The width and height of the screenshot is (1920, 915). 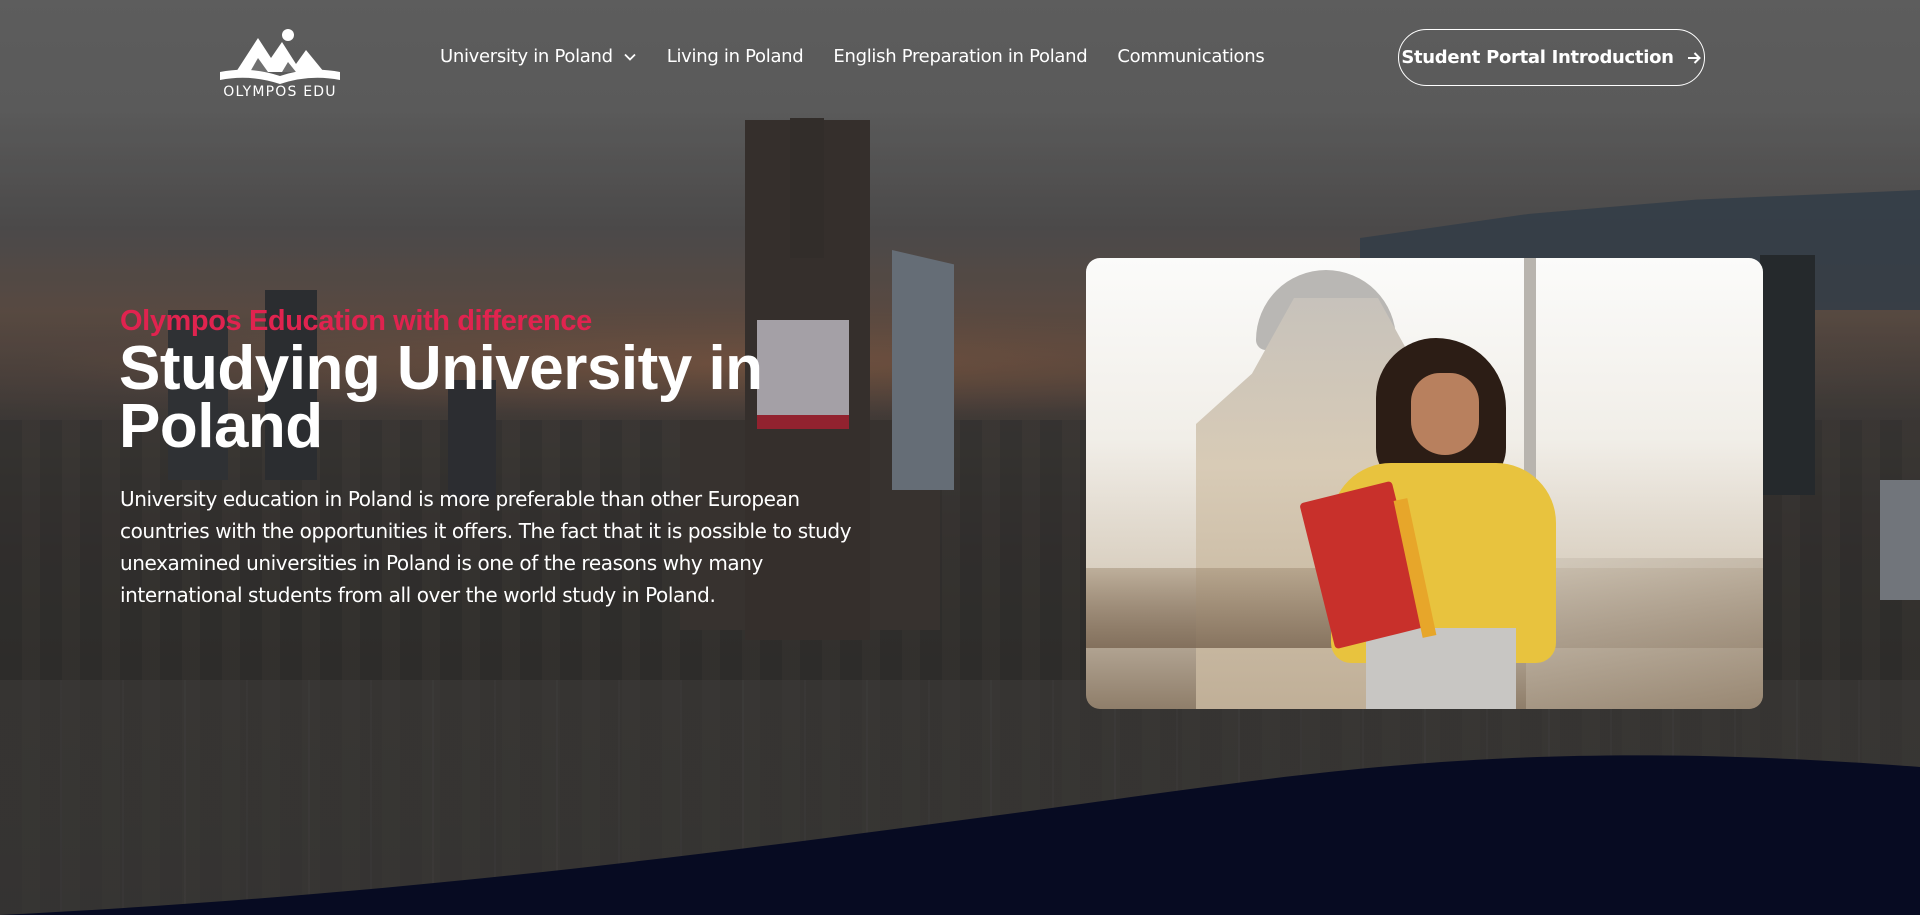 What do you see at coordinates (280, 56) in the screenshot?
I see `open-book-mountains-logo-icon` at bounding box center [280, 56].